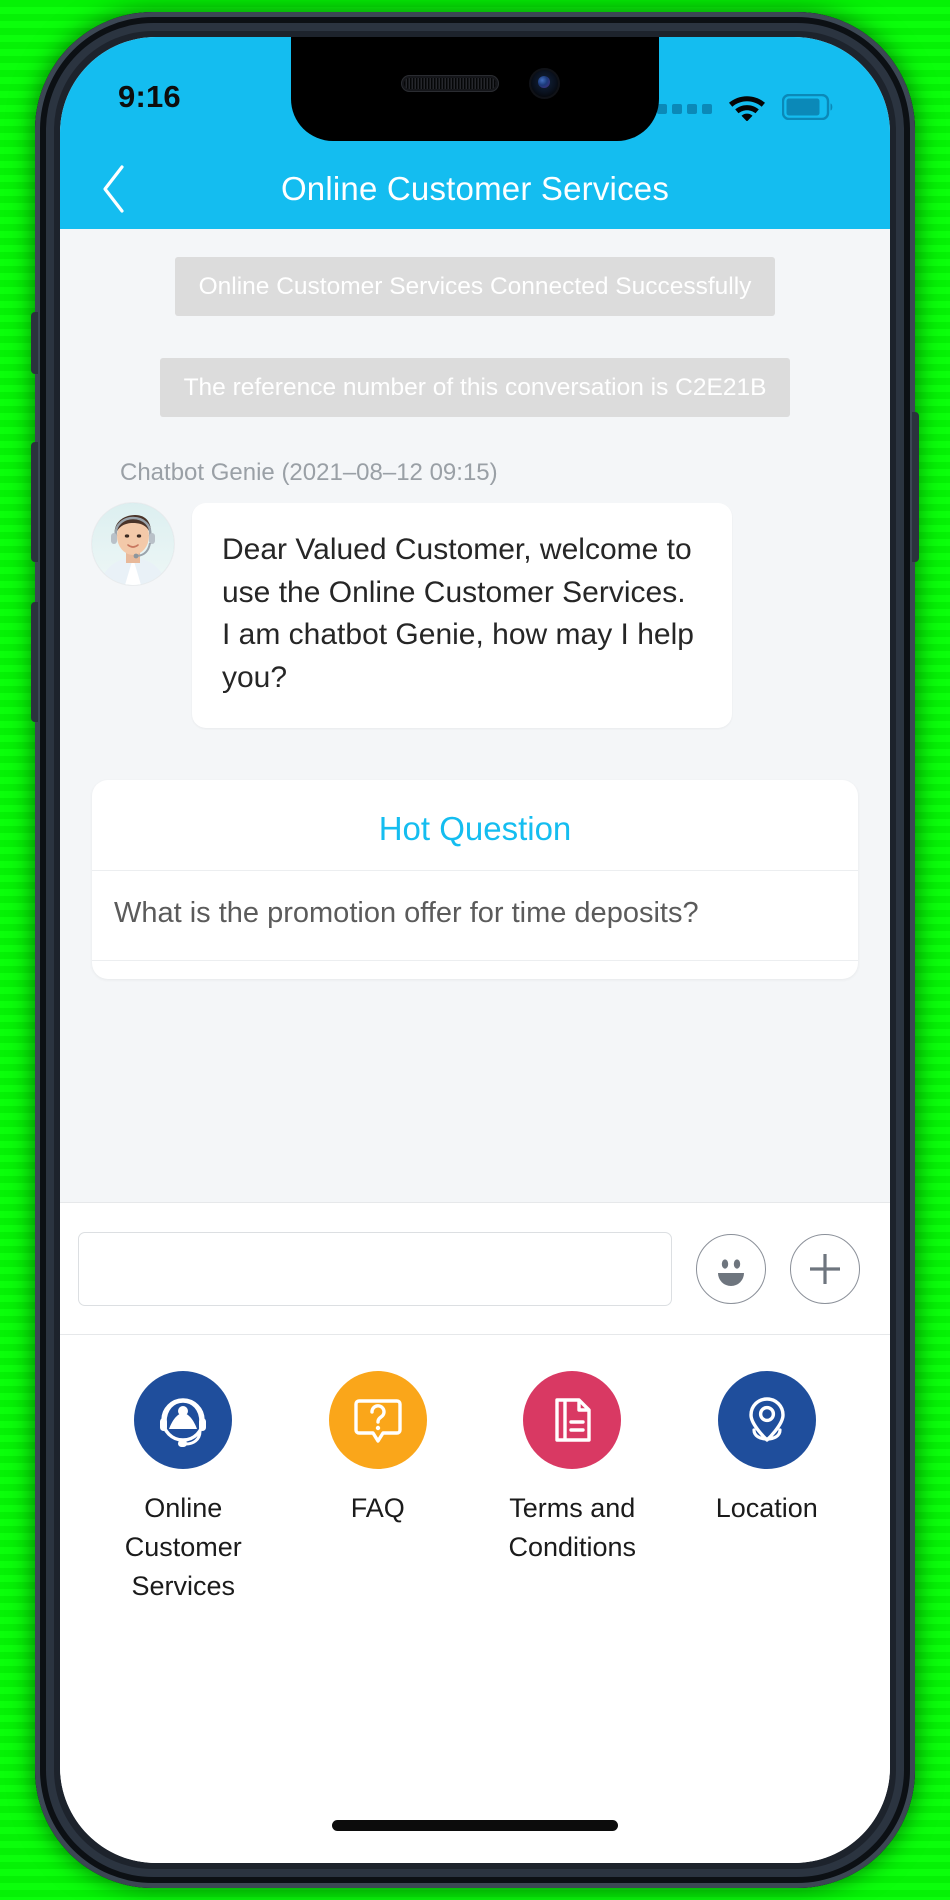  Describe the element at coordinates (183, 1547) in the screenshot. I see `tool-label: Online Customer Services` at that location.